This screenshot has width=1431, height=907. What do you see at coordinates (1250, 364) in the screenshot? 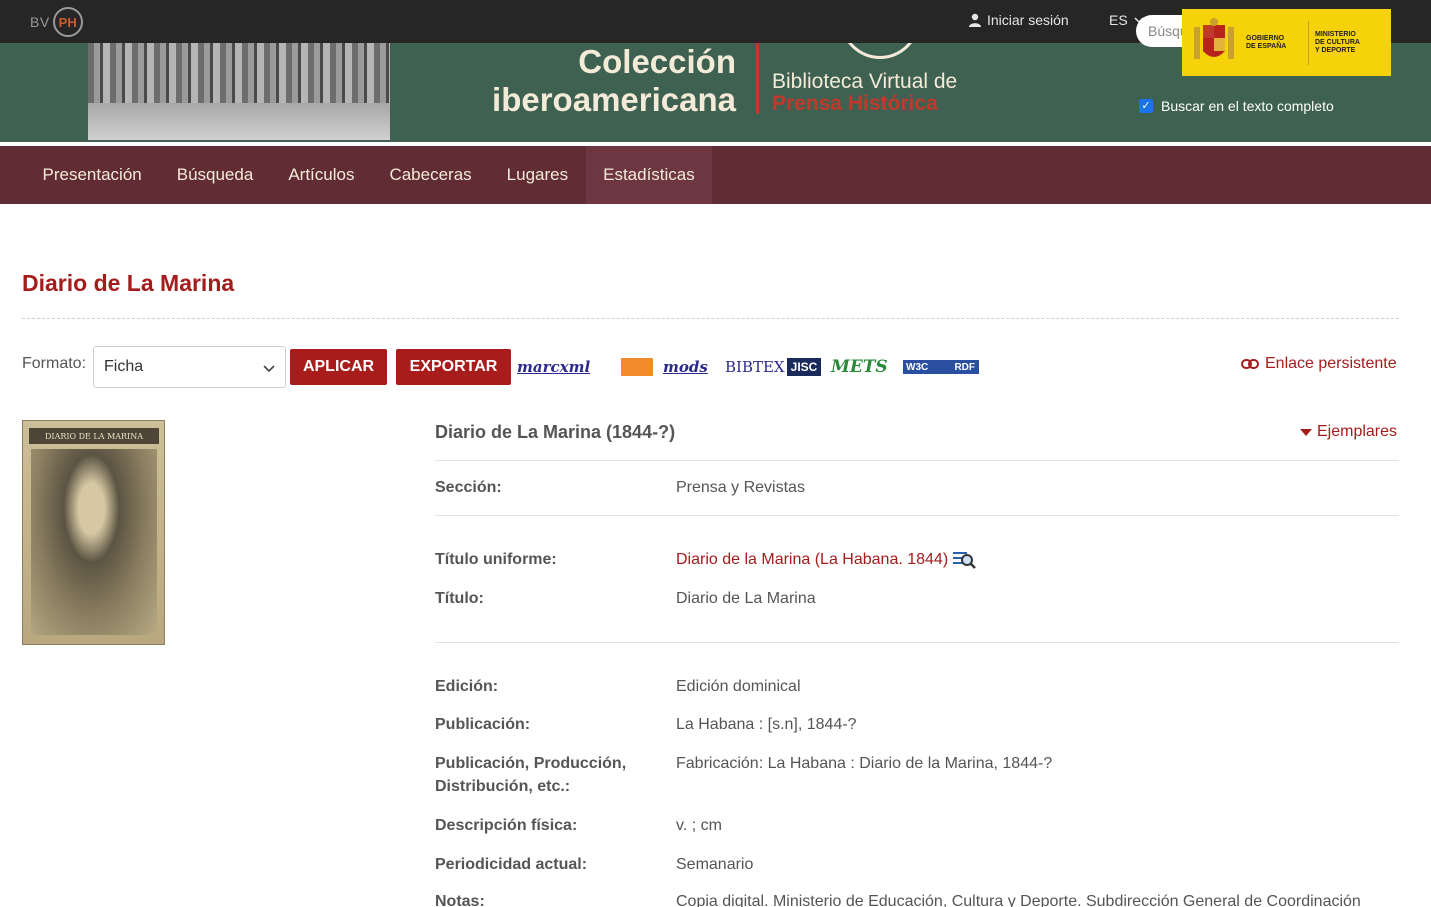
I see `link-icon` at bounding box center [1250, 364].